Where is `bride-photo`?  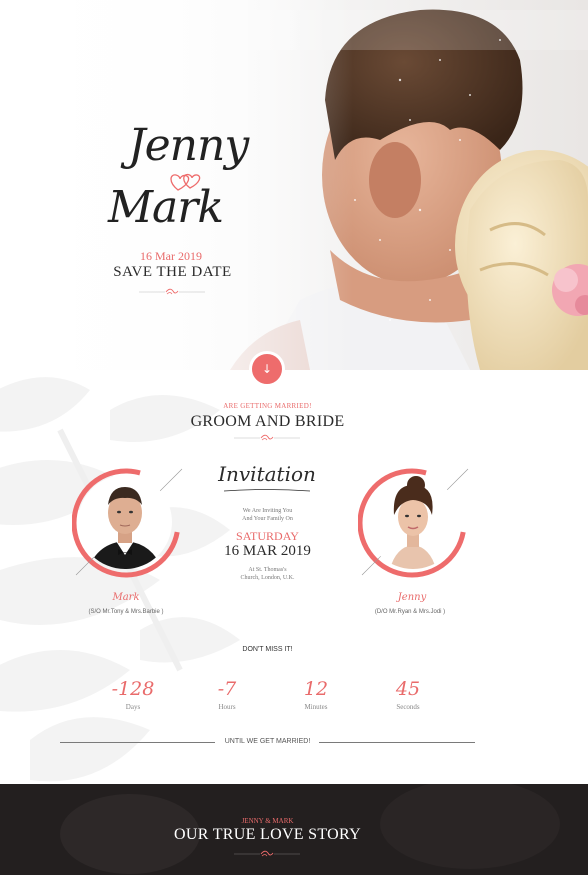 bride-photo is located at coordinates (413, 522).